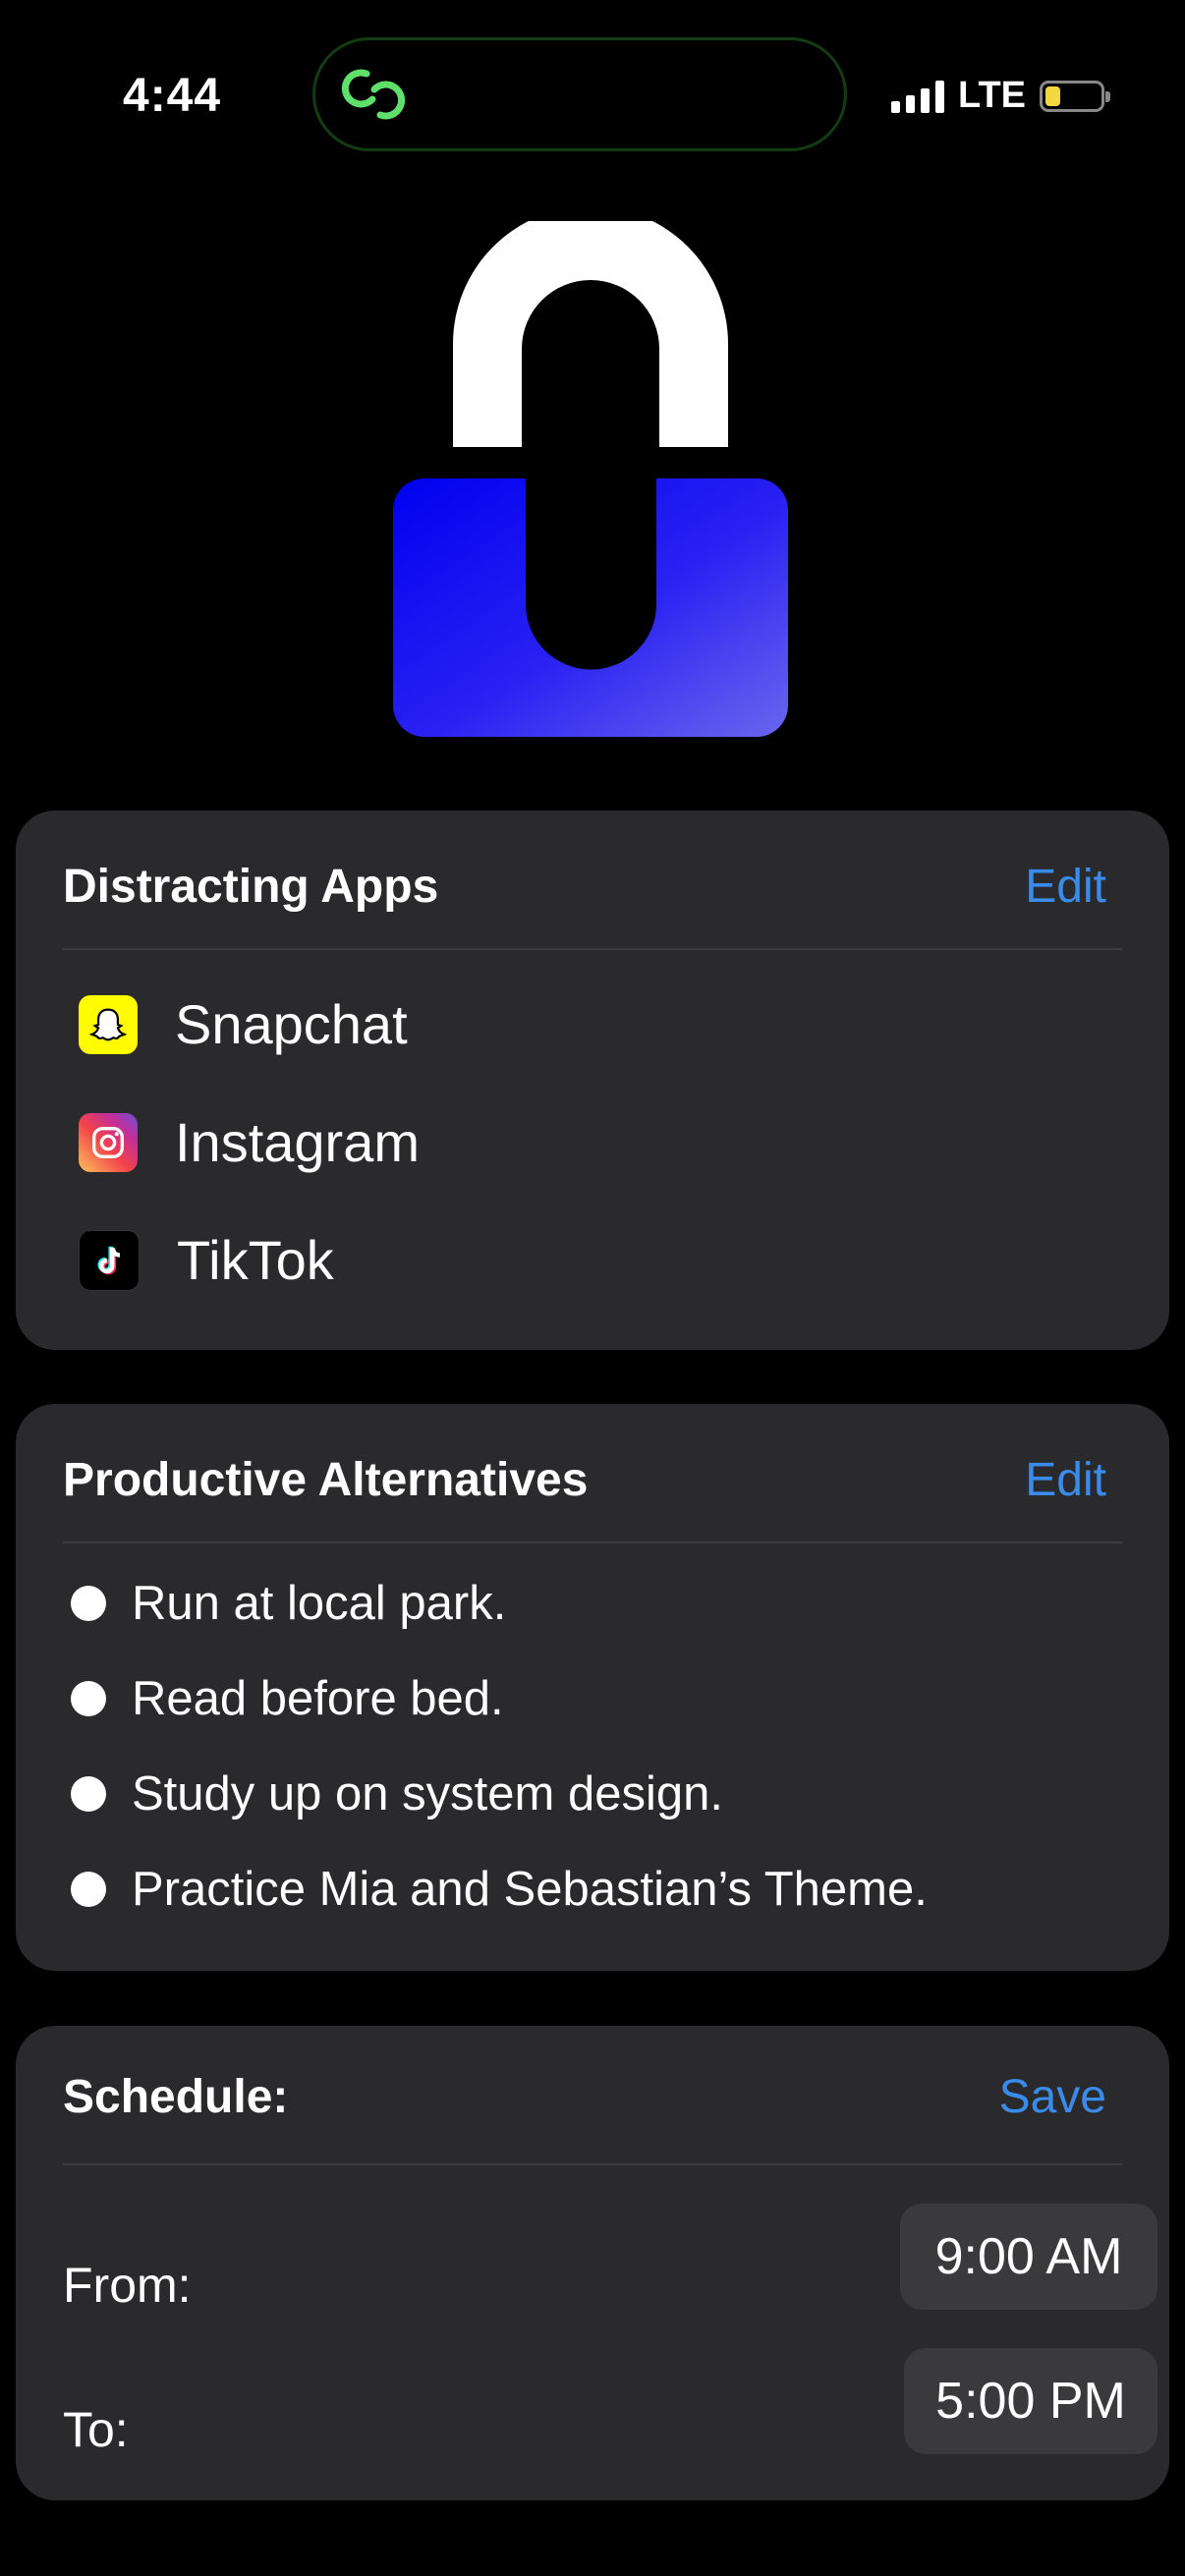 The height and width of the screenshot is (2576, 1185). I want to click on app-row-tiktok: TikTok, so click(207, 1260).